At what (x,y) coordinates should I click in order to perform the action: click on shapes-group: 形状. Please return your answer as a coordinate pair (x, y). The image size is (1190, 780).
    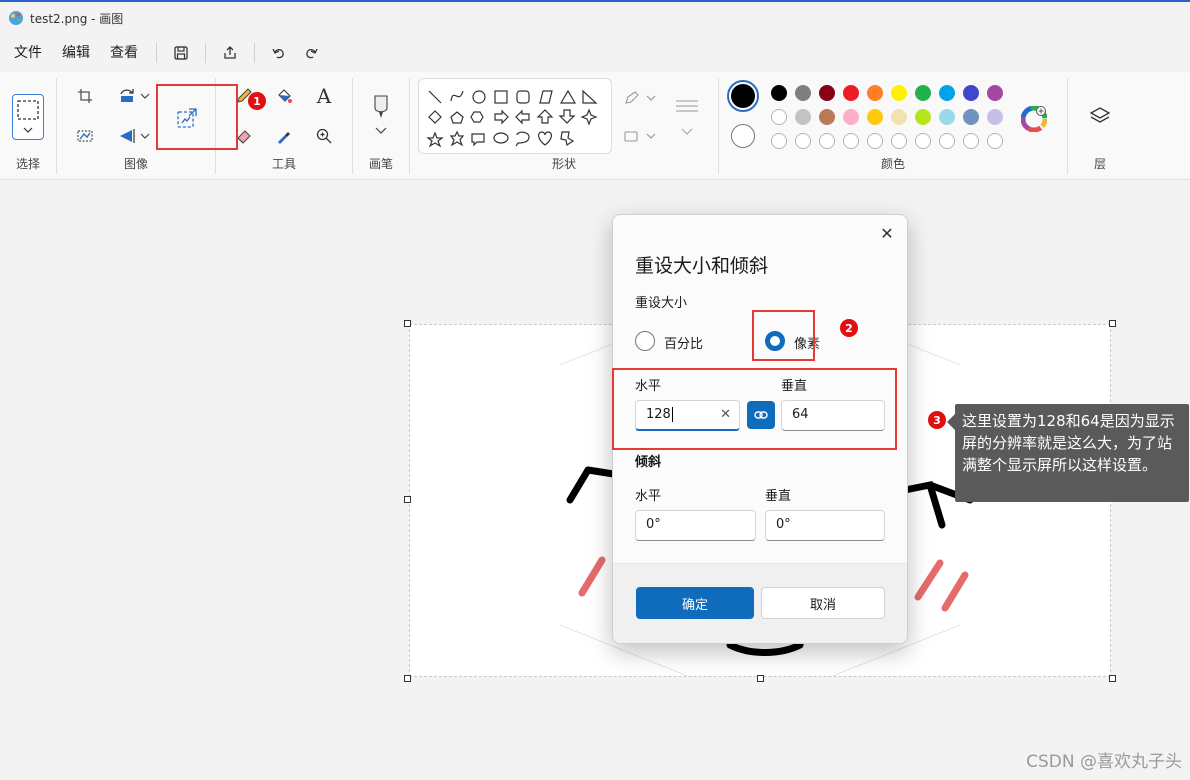
    Looking at the image, I should click on (564, 126).